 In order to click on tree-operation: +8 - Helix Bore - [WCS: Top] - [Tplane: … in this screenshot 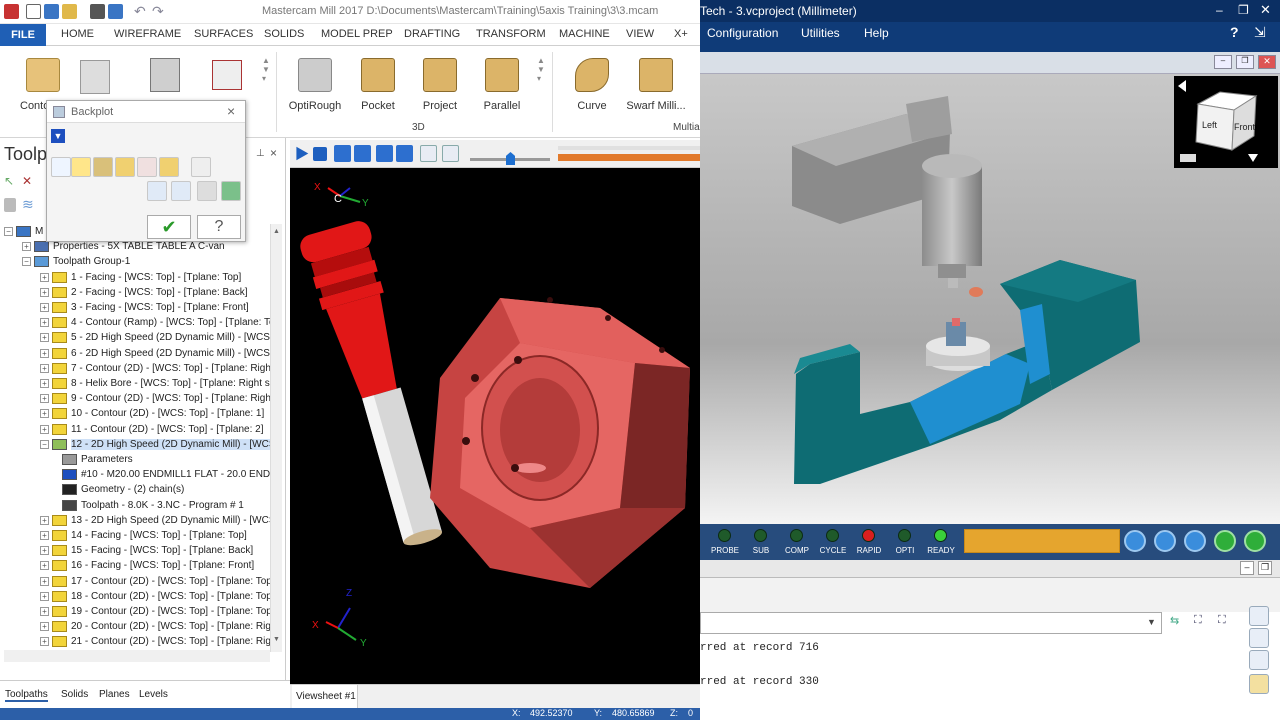, I will do `click(156, 383)`.